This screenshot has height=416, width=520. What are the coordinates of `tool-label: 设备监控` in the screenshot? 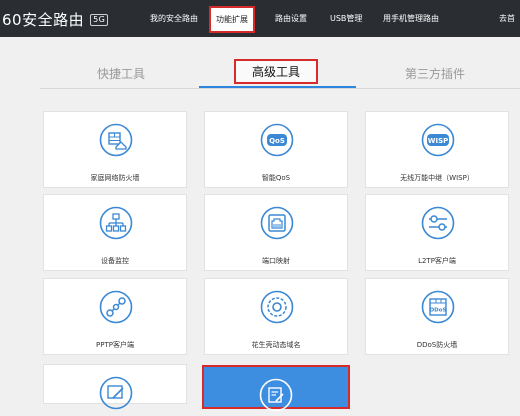 It's located at (115, 261).